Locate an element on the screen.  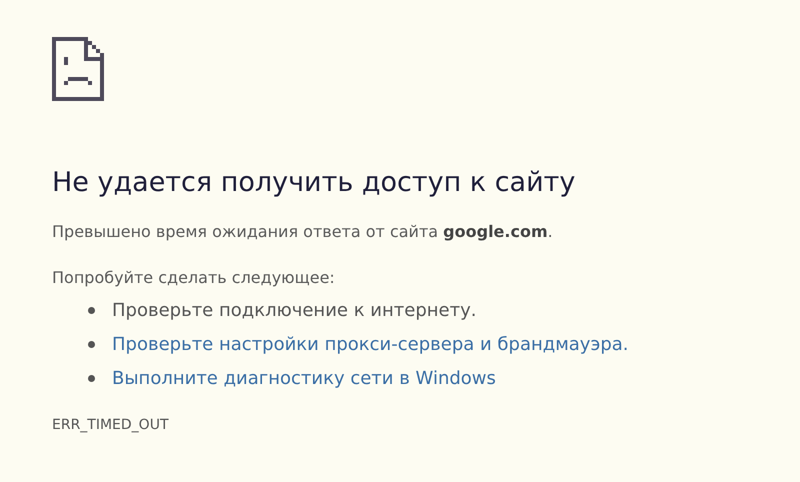
error-heading: Не удается получить доступ к сайту is located at coordinates (314, 183).